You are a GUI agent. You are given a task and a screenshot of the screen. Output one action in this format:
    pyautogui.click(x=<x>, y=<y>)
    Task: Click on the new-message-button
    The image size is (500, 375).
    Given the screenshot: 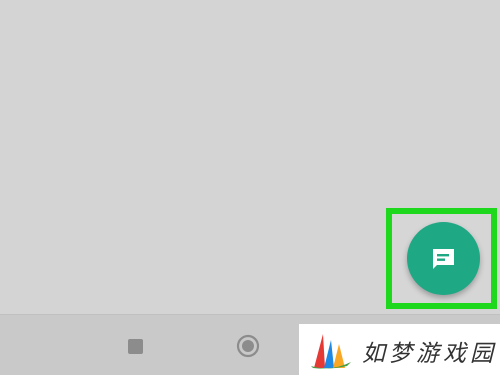 What is the action you would take?
    pyautogui.click(x=443, y=258)
    